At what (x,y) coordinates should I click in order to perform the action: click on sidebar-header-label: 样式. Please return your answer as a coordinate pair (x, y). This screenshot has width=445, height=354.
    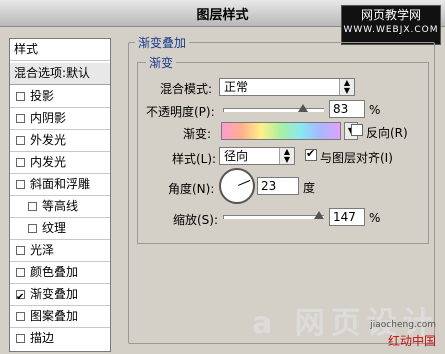
    Looking at the image, I should click on (26, 49).